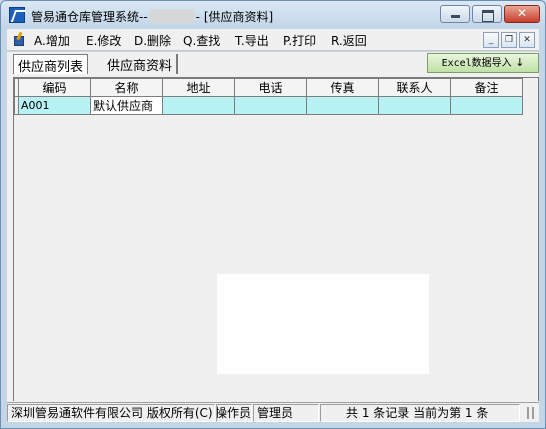  What do you see at coordinates (54, 87) in the screenshot?
I see `column-header-code: 编码` at bounding box center [54, 87].